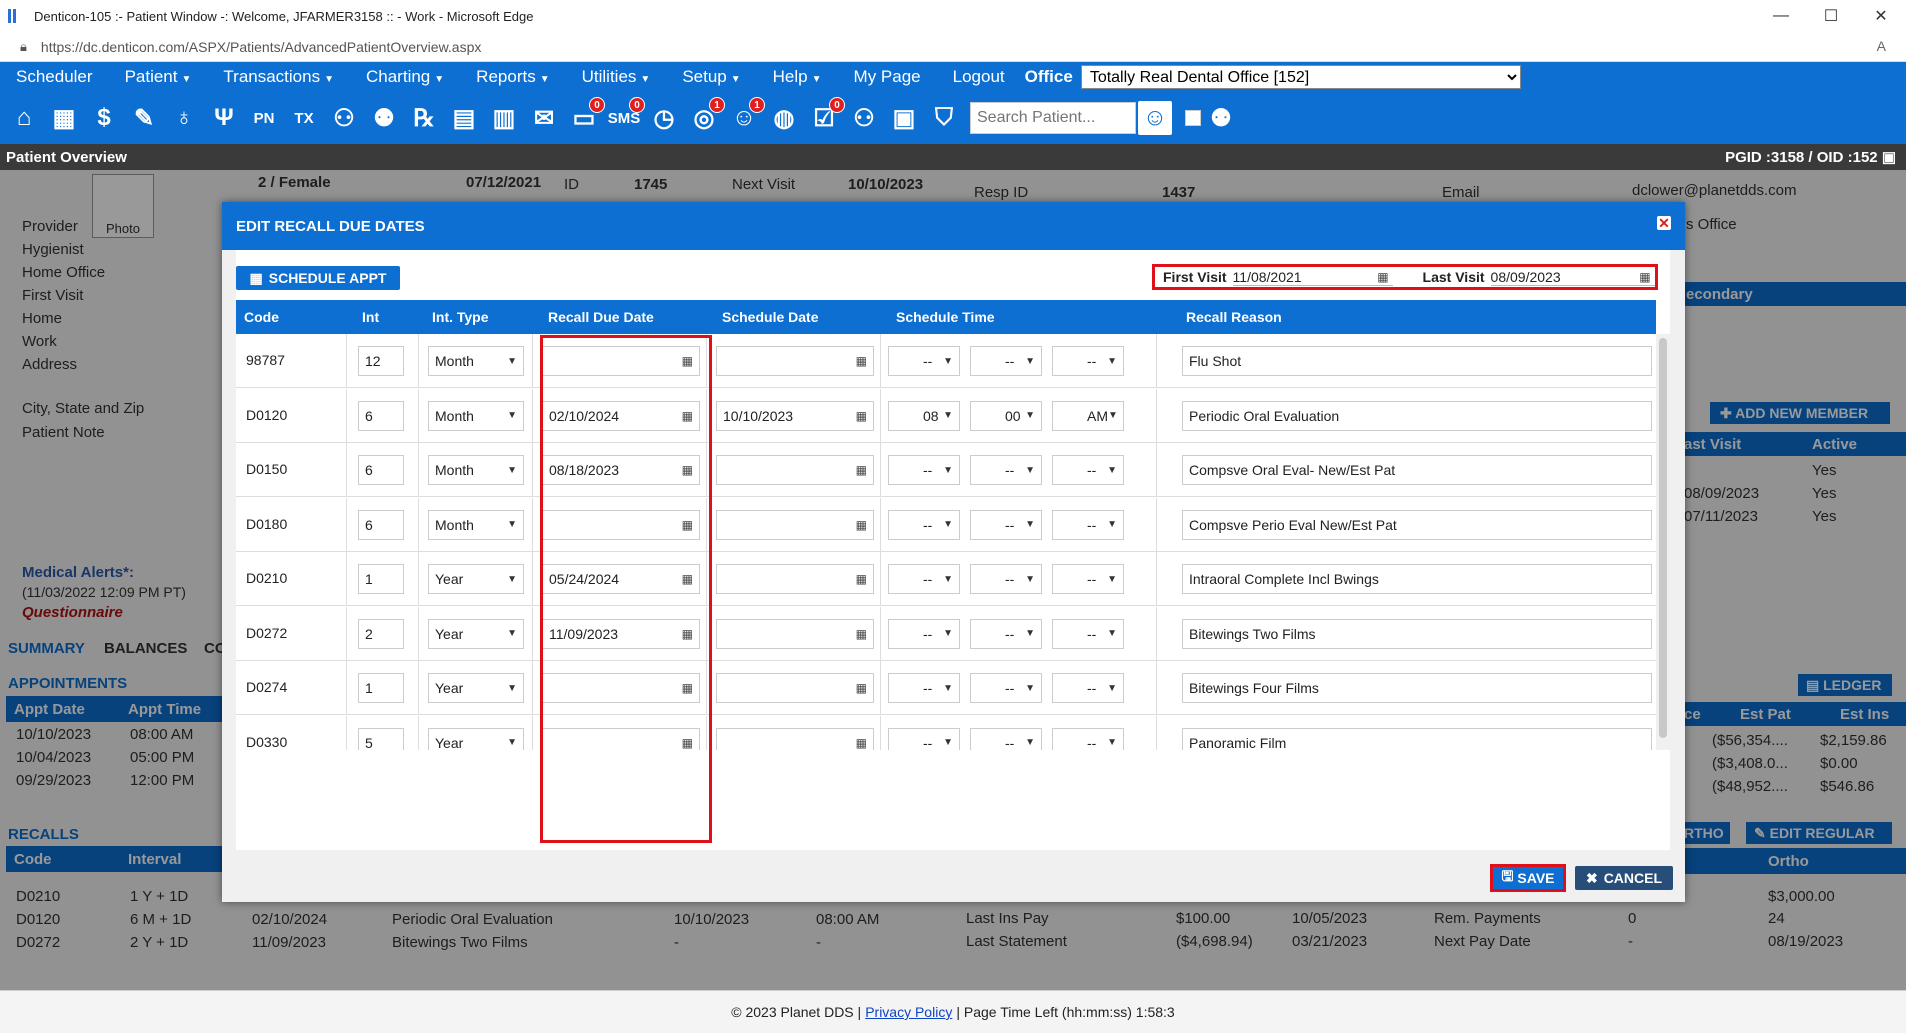 The height and width of the screenshot is (1033, 1906). Describe the element at coordinates (1417, 524) in the screenshot. I see `recall-reason-input: Compsve Perio Eval New/Est Pat` at that location.